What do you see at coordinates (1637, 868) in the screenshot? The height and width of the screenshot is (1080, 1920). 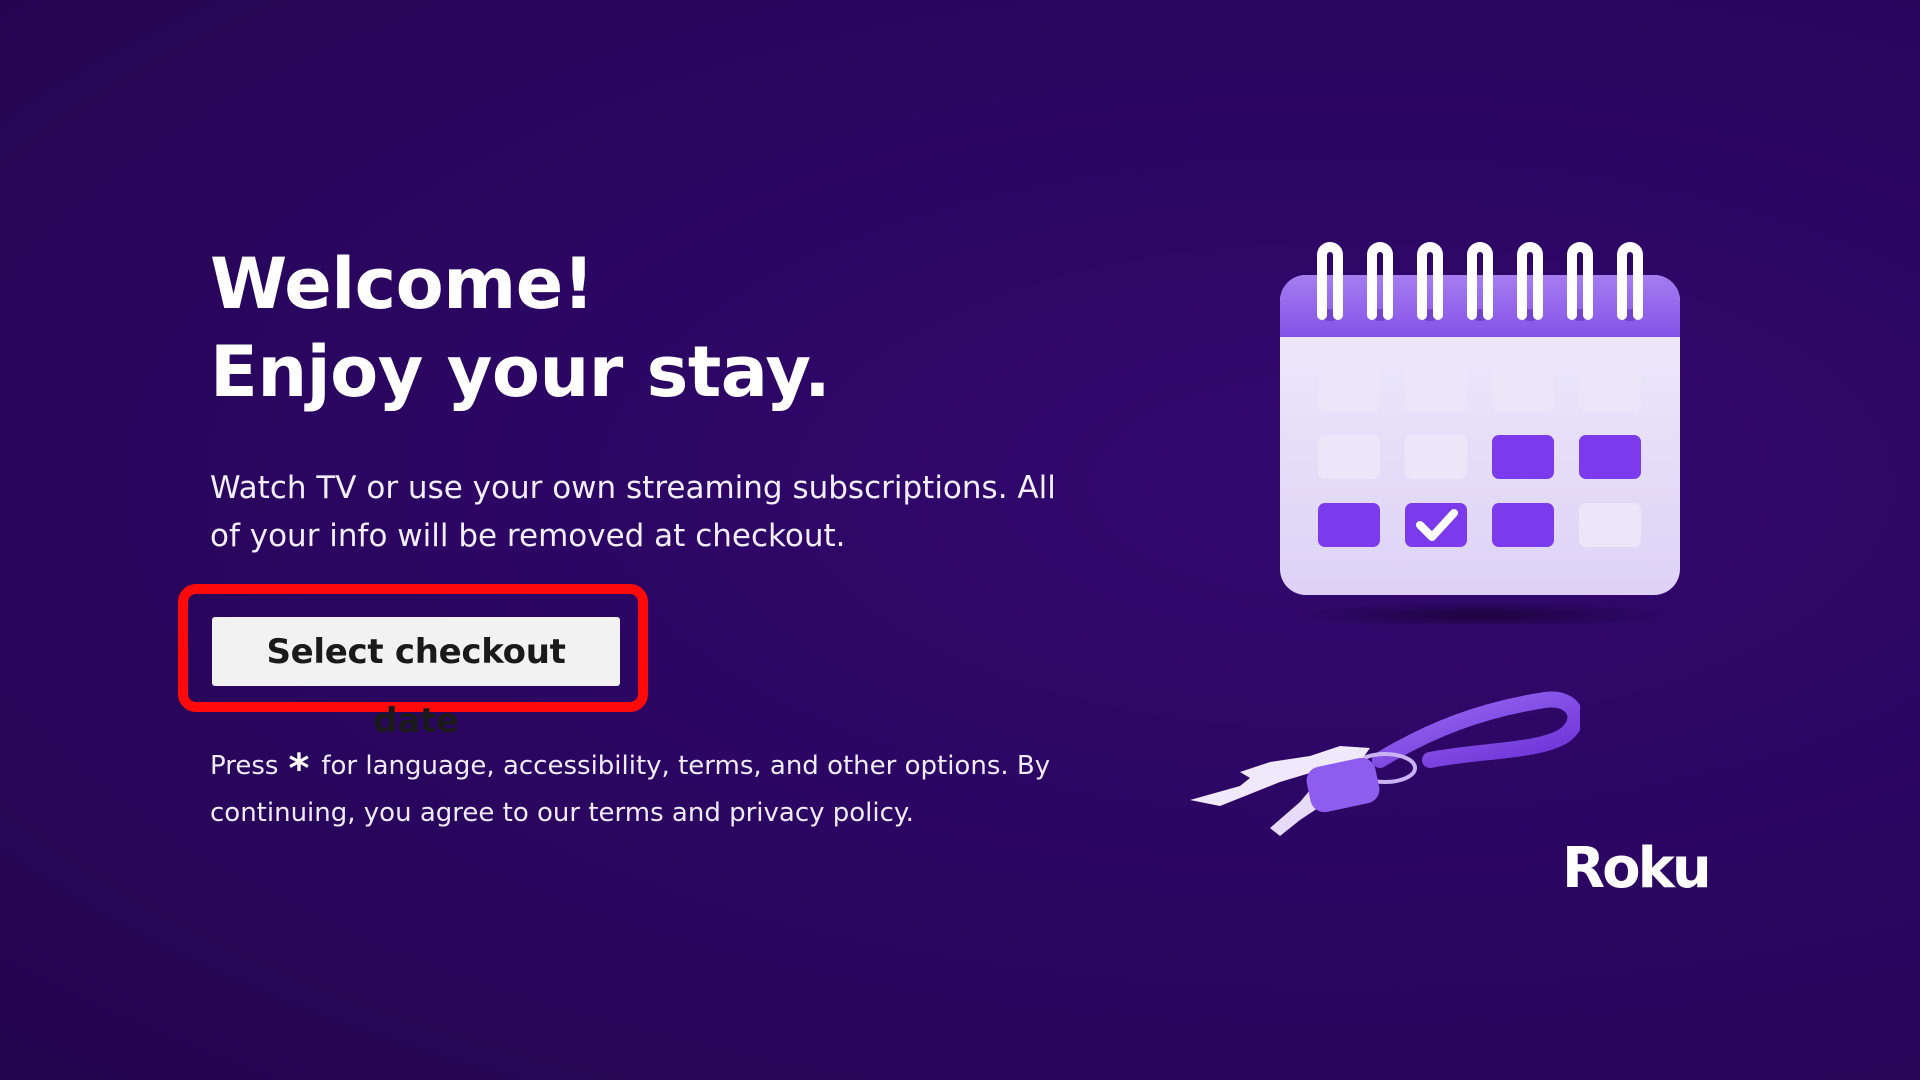 I see `roku-logo: Roku` at bounding box center [1637, 868].